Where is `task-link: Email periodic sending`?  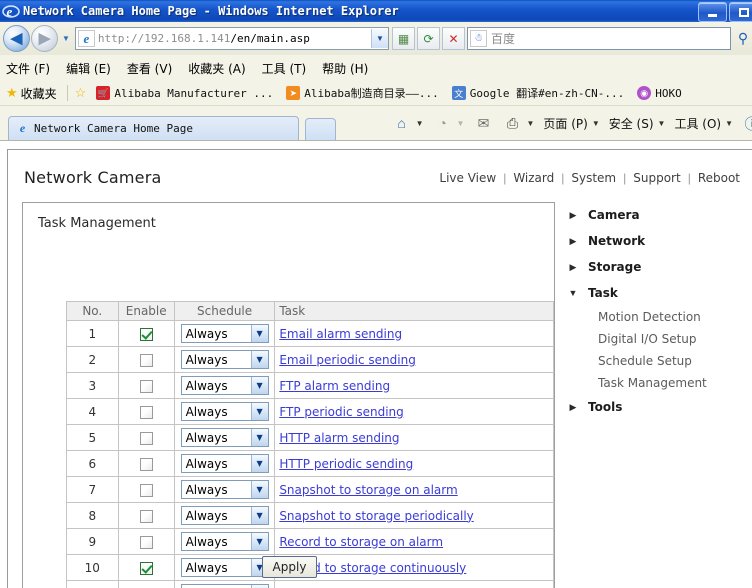 task-link: Email periodic sending is located at coordinates (347, 360).